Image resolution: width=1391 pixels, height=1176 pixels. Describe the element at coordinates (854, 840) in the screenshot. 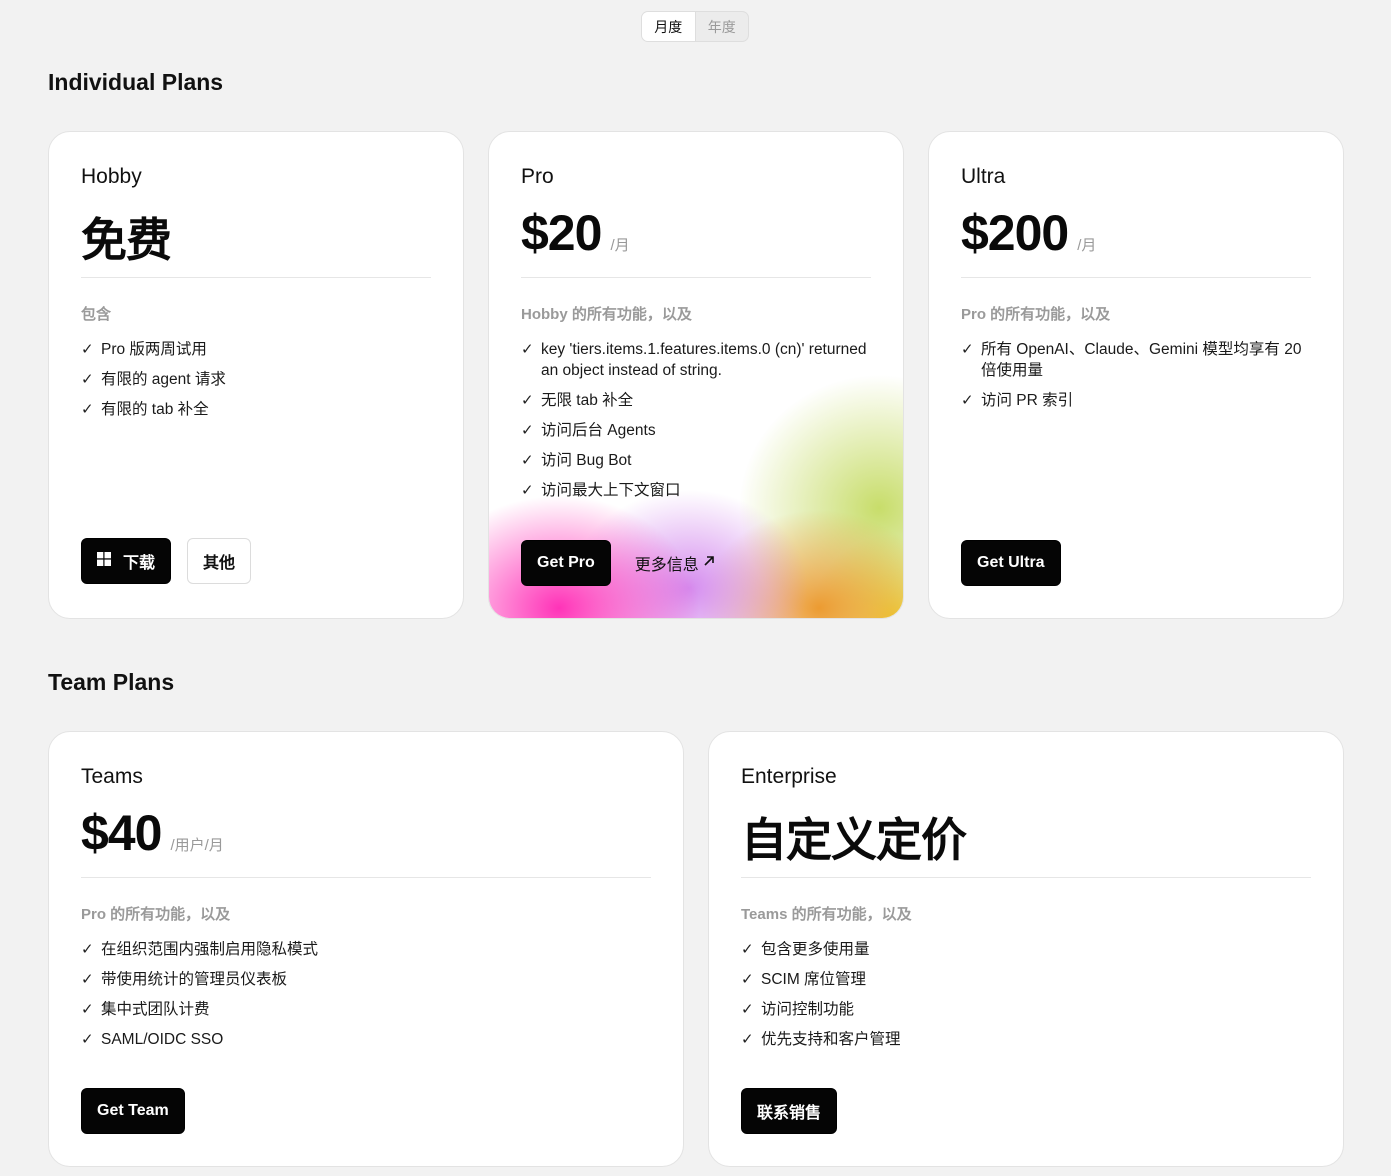

I see `plan-price: 自定义定价` at that location.